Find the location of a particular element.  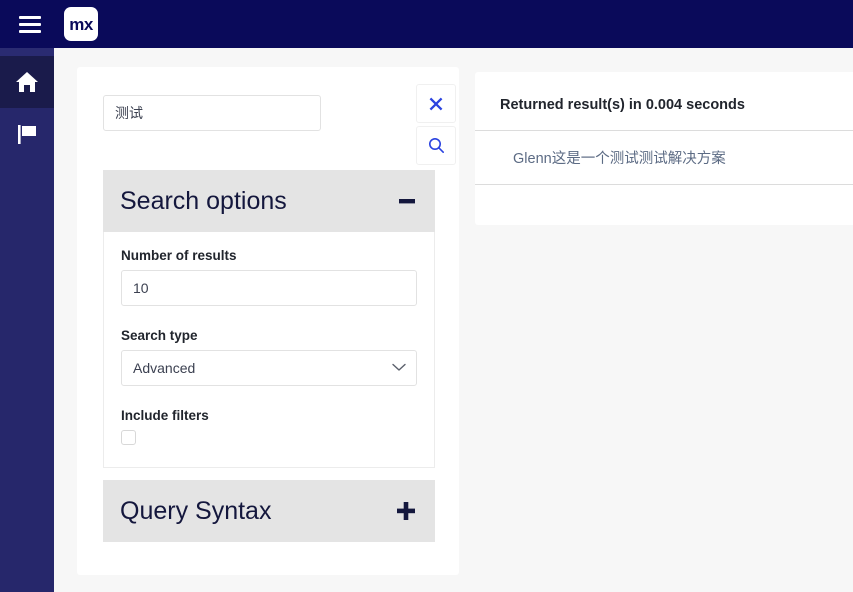

submit-search-button is located at coordinates (436, 145).